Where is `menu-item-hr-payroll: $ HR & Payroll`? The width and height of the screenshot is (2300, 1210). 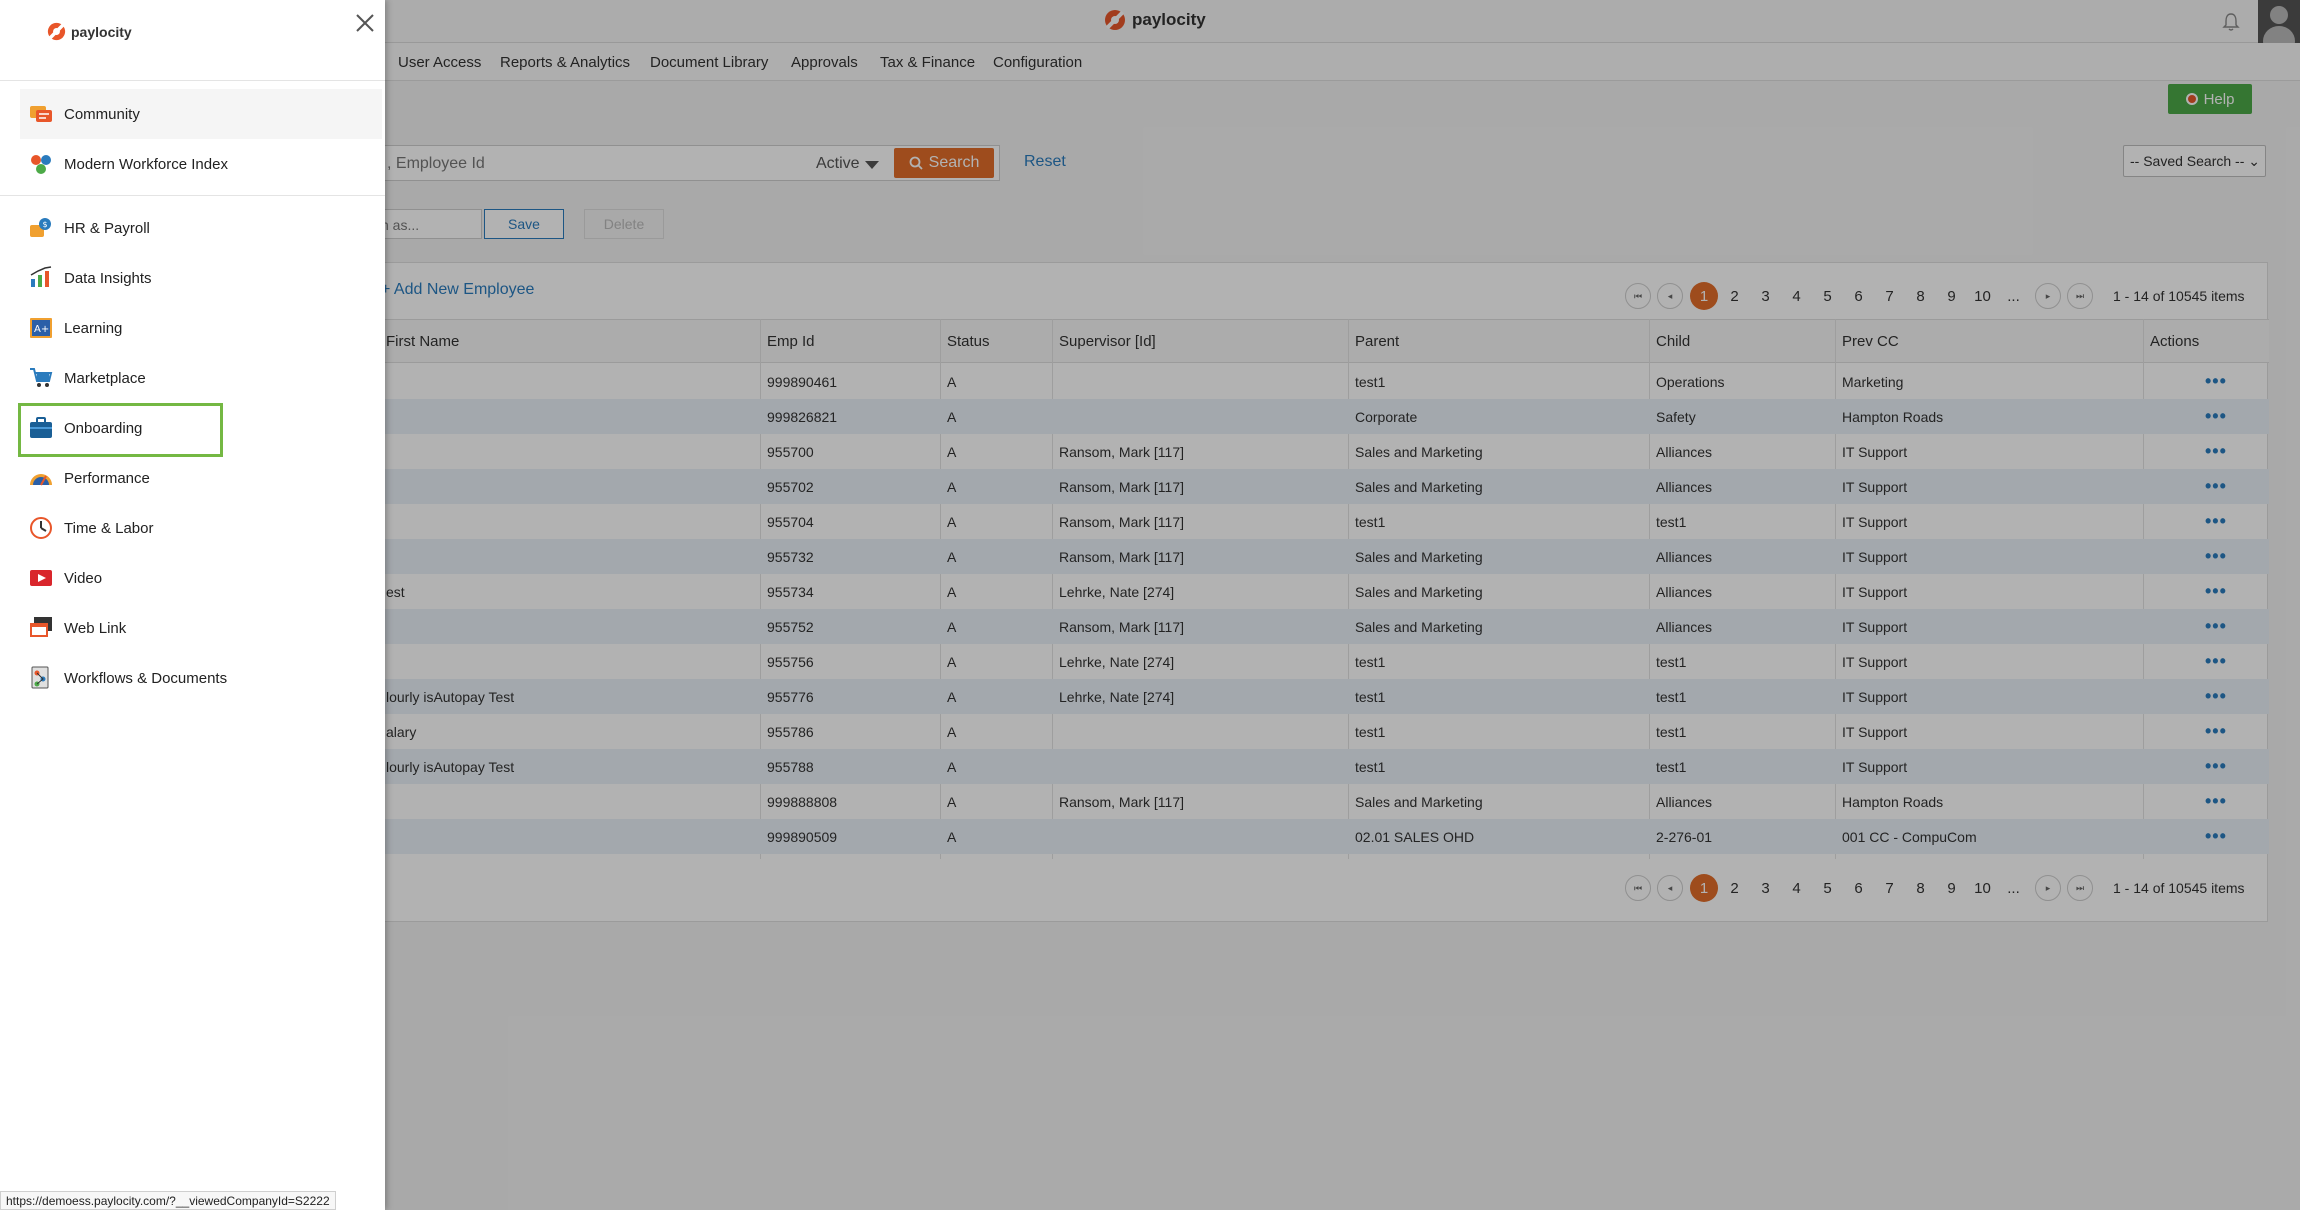 menu-item-hr-payroll: $ HR & Payroll is located at coordinates (201, 228).